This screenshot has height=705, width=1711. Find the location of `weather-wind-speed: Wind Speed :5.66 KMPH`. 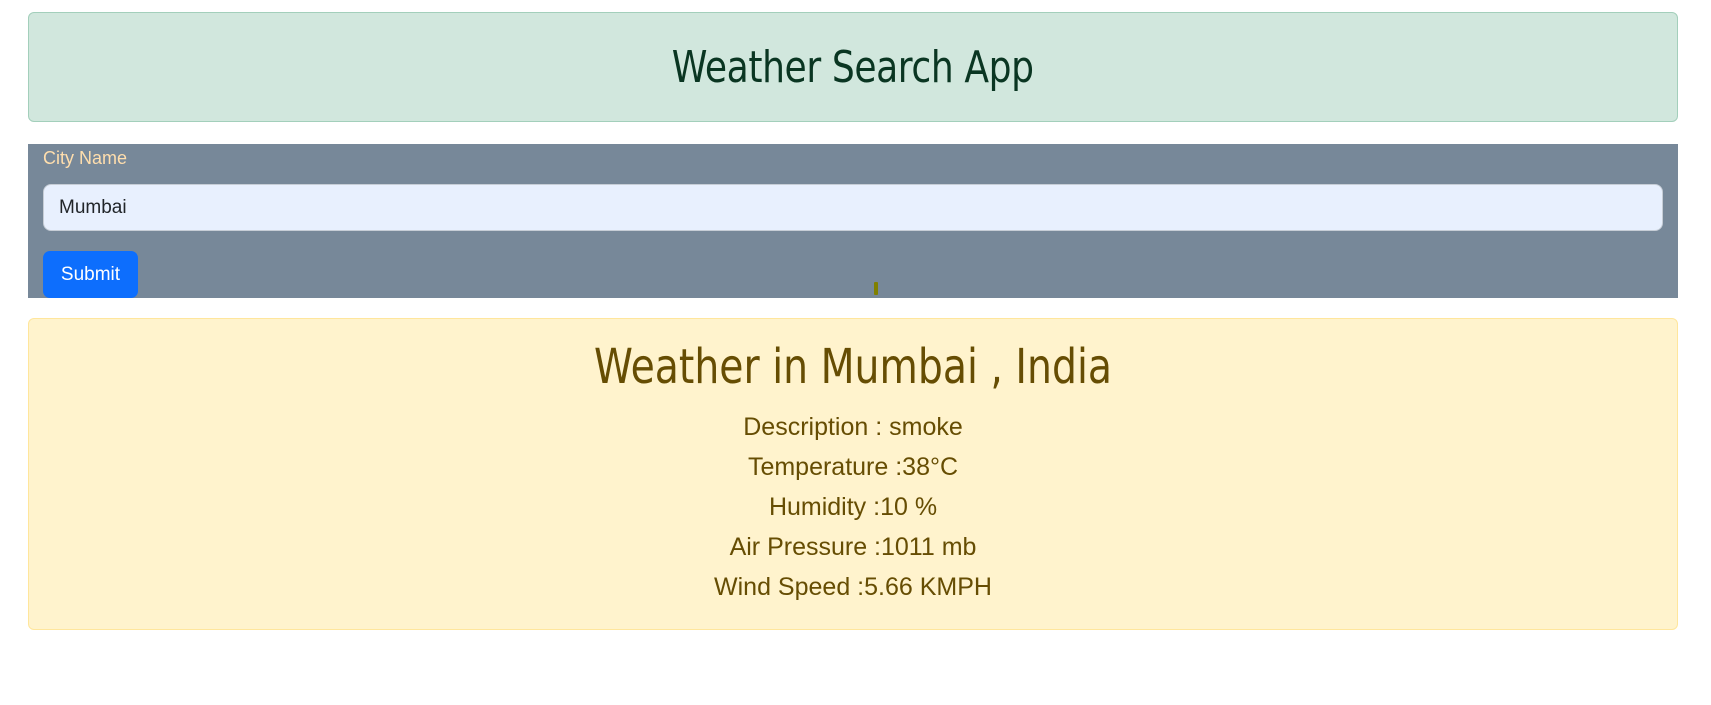

weather-wind-speed: Wind Speed :5.66 KMPH is located at coordinates (853, 587).